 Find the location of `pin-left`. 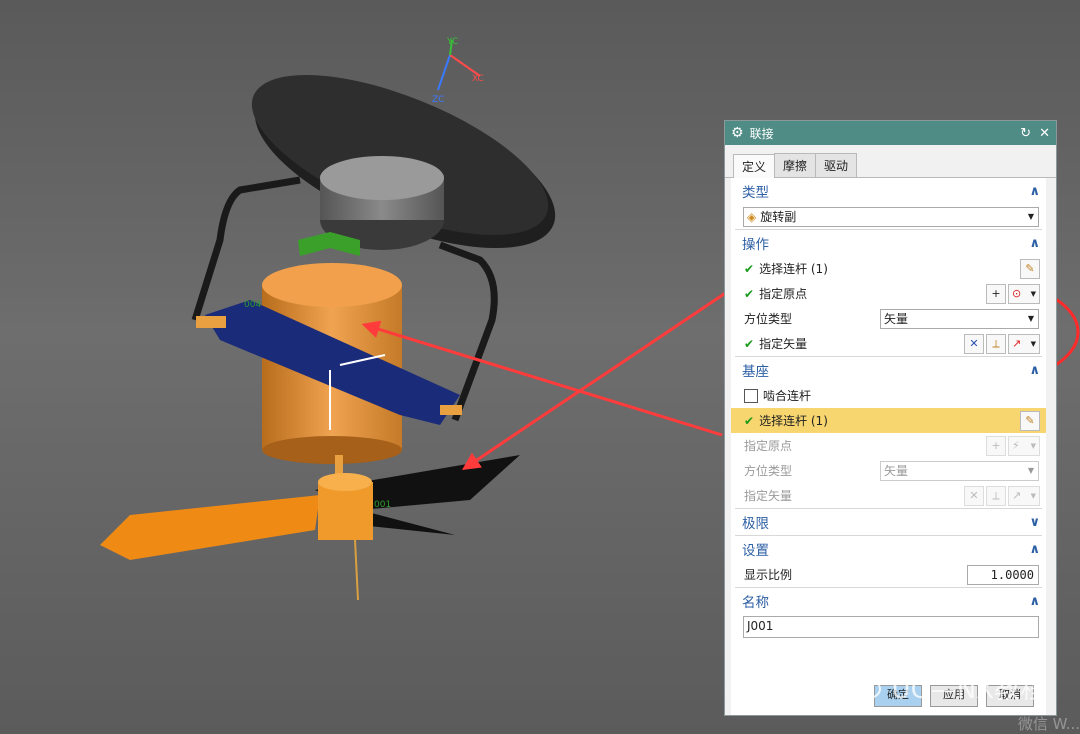

pin-left is located at coordinates (211, 322).